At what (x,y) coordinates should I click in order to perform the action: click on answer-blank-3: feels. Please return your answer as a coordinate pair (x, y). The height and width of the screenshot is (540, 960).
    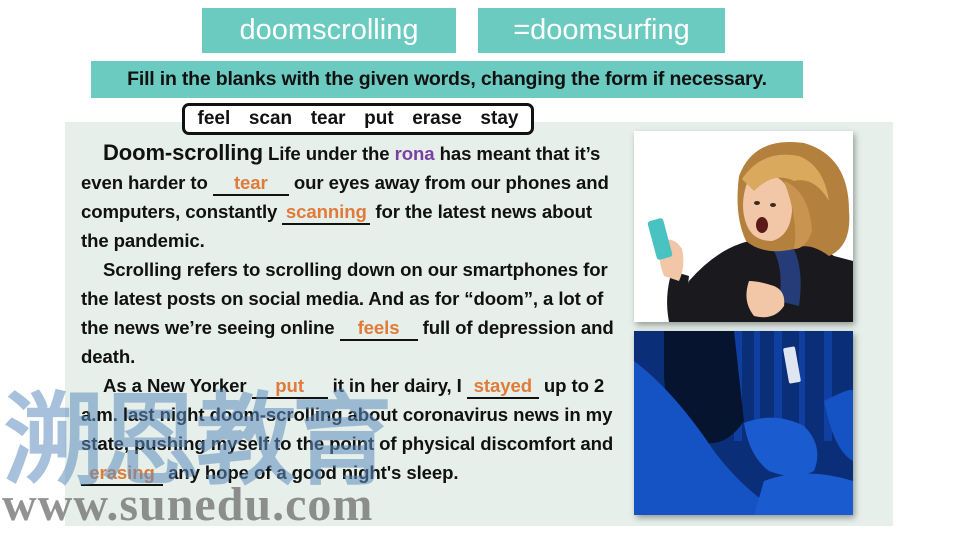
    Looking at the image, I should click on (378, 329).